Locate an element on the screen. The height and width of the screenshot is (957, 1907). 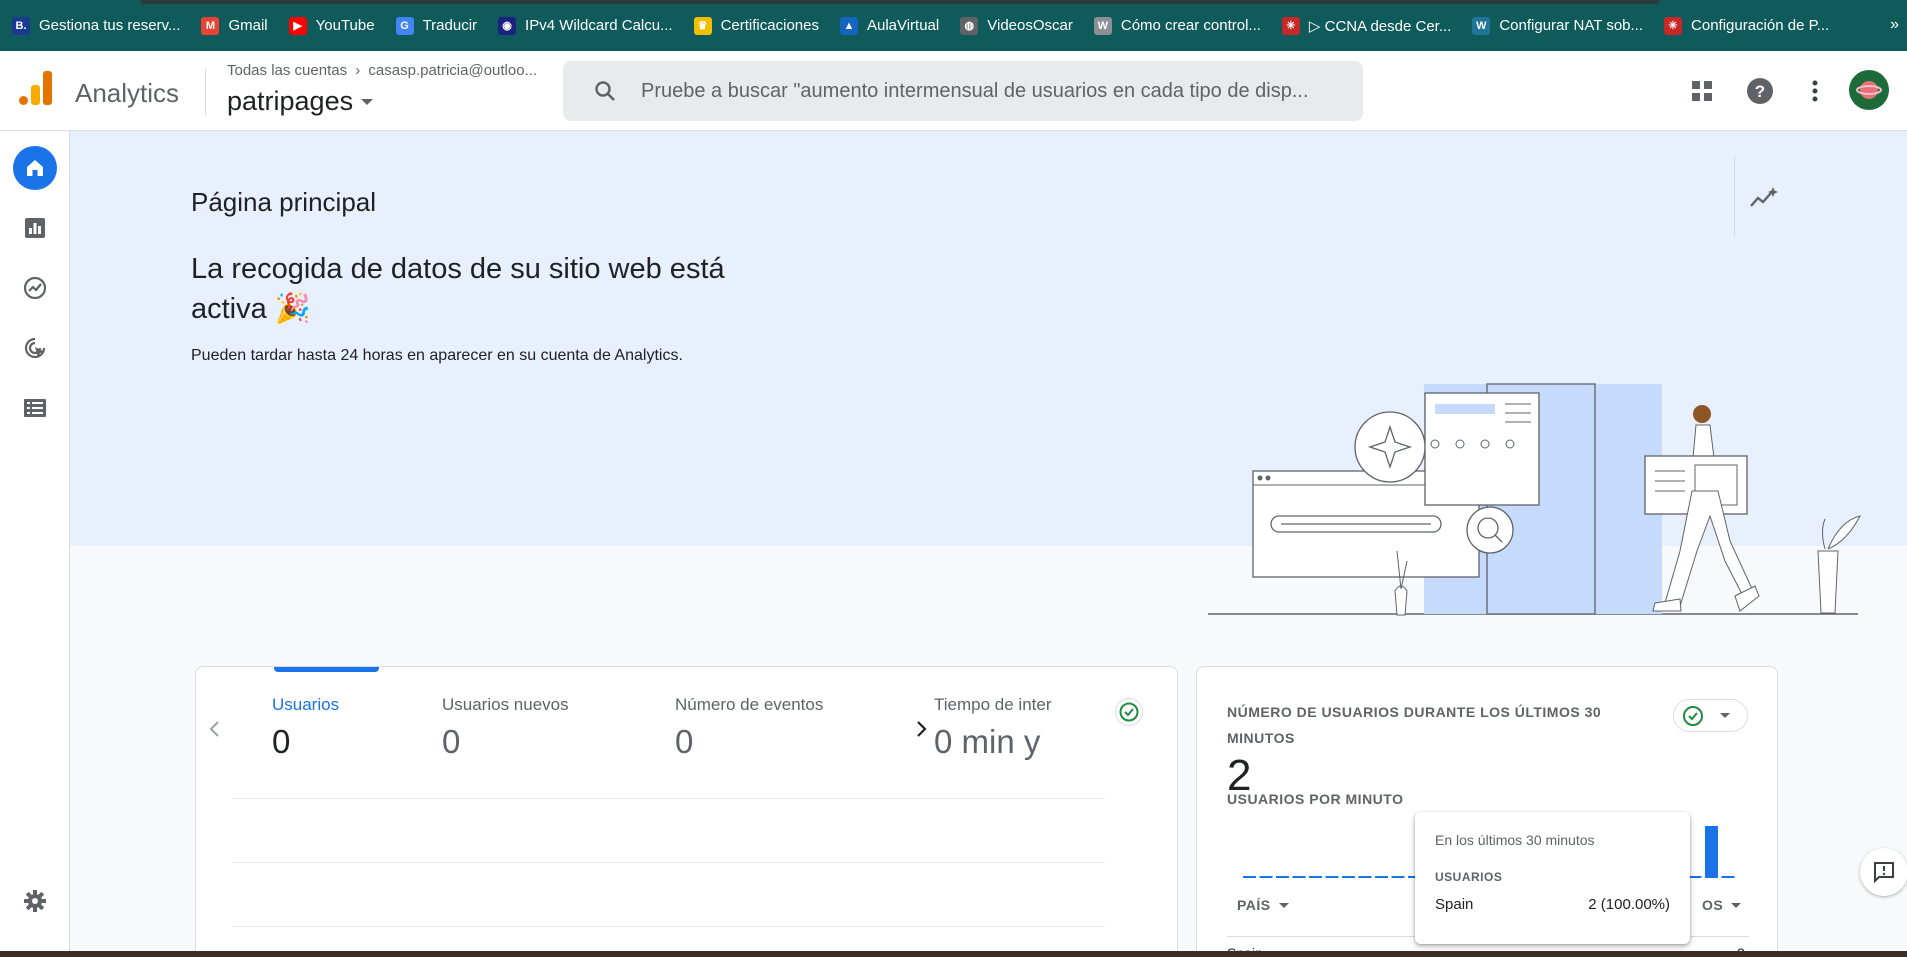
bookmark-label: Traducir is located at coordinates (450, 25).